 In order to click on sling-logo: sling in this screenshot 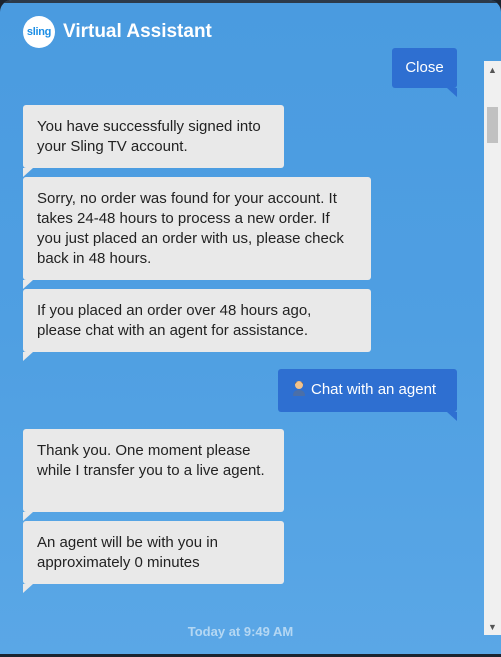, I will do `click(39, 32)`.